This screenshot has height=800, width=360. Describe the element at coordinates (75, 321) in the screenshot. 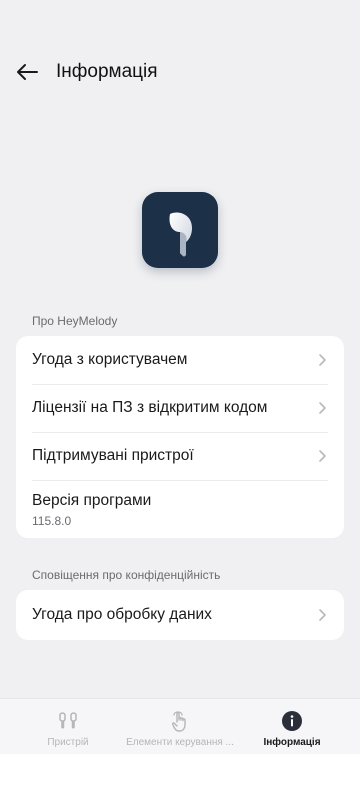

I see `about-section-label: Про HeyMelody` at that location.